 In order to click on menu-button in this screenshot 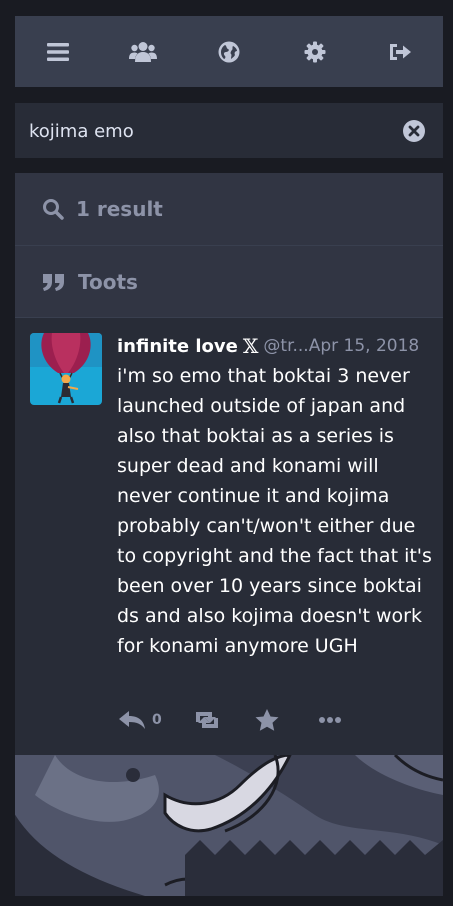, I will do `click(58, 51)`.